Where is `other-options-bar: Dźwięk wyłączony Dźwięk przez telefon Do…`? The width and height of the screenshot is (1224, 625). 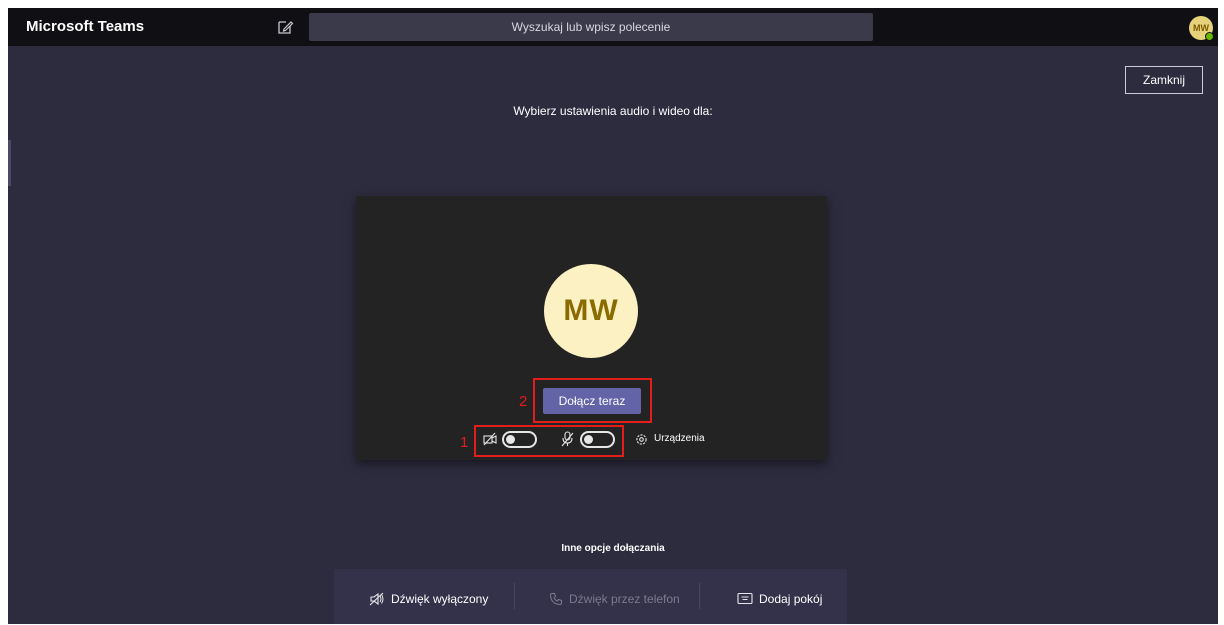
other-options-bar: Dźwięk wyłączony Dźwięk przez telefon Do… is located at coordinates (590, 596).